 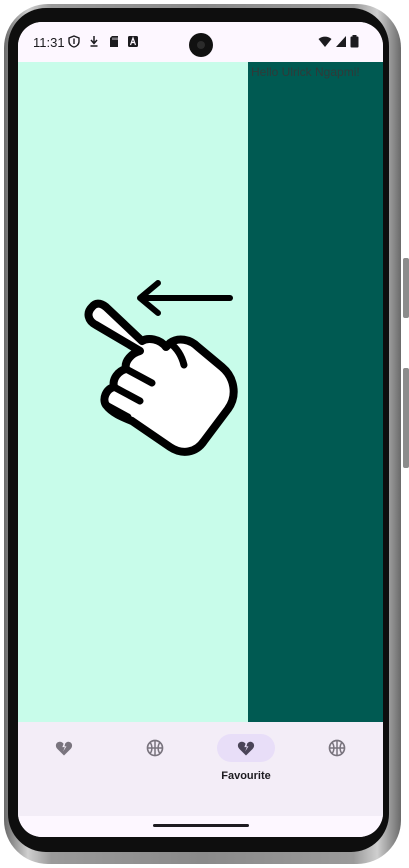 I want to click on nav-item-favourite: Favourite, so click(x=249, y=769).